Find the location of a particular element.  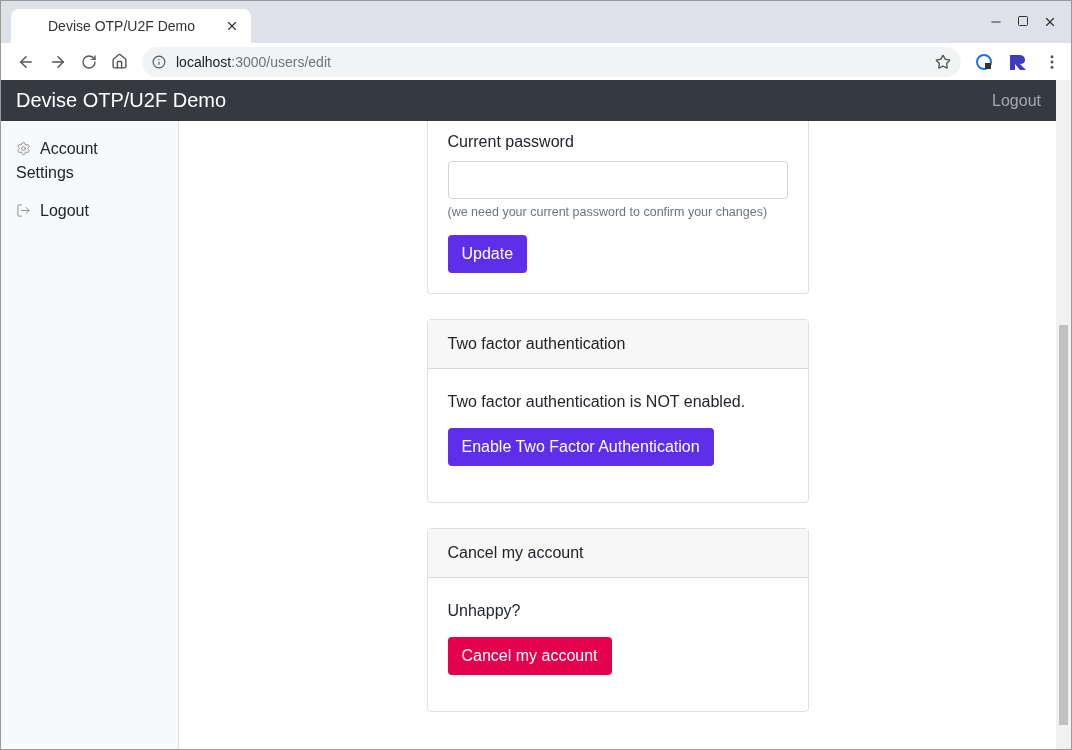

reload-icon is located at coordinates (89, 61).